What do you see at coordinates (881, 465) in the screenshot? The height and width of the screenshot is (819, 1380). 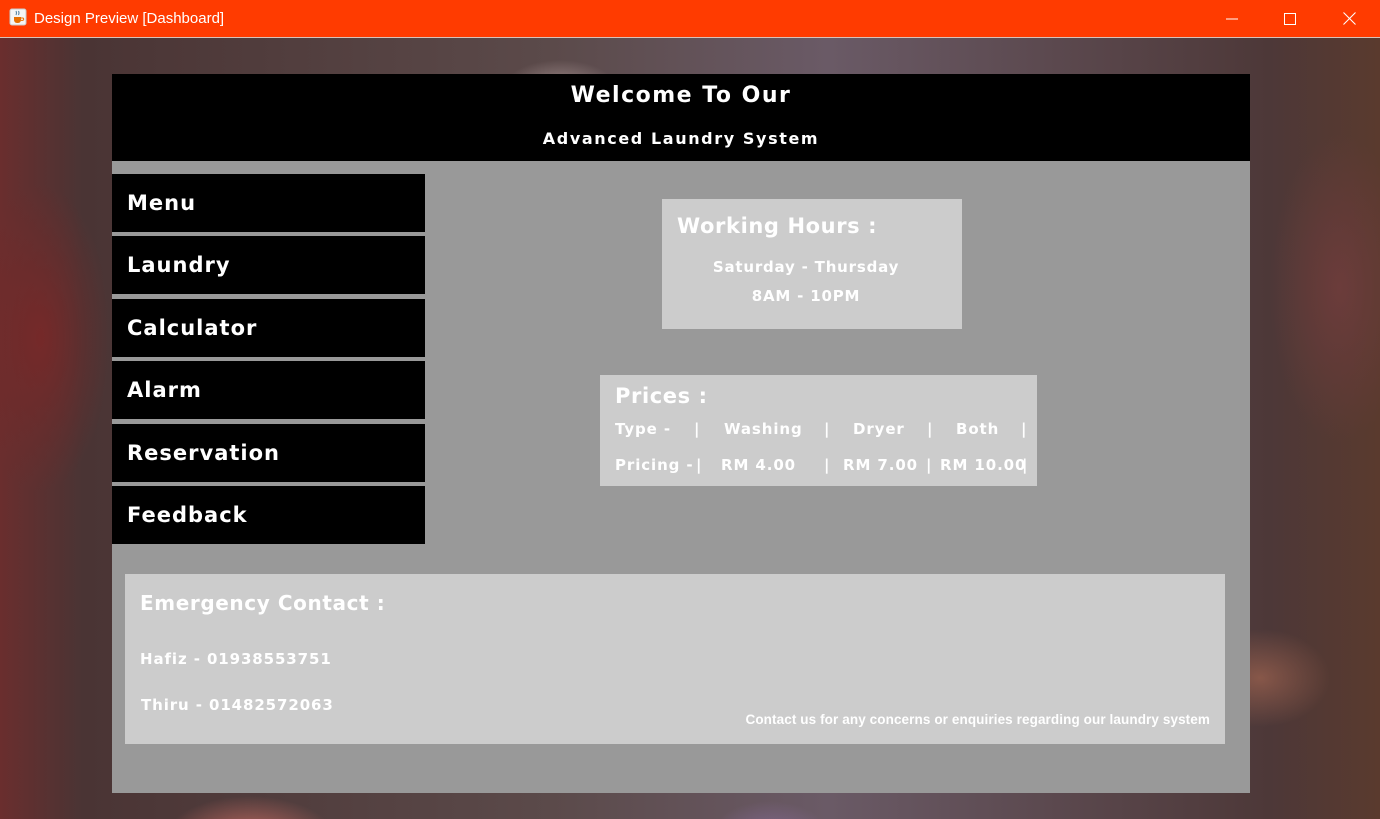 I see `price-dryer: RM 7.00` at bounding box center [881, 465].